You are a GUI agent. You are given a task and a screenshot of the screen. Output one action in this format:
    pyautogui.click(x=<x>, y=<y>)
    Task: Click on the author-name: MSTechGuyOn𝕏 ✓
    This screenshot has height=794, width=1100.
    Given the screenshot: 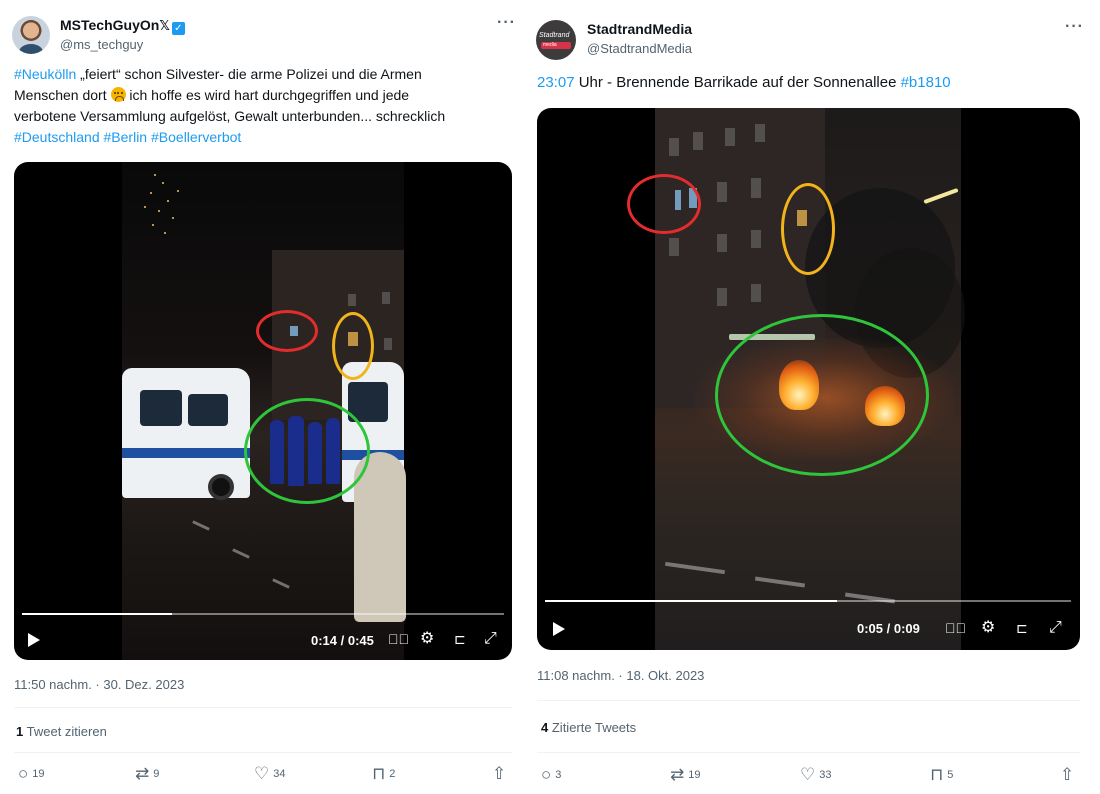 What is the action you would take?
    pyautogui.click(x=122, y=26)
    